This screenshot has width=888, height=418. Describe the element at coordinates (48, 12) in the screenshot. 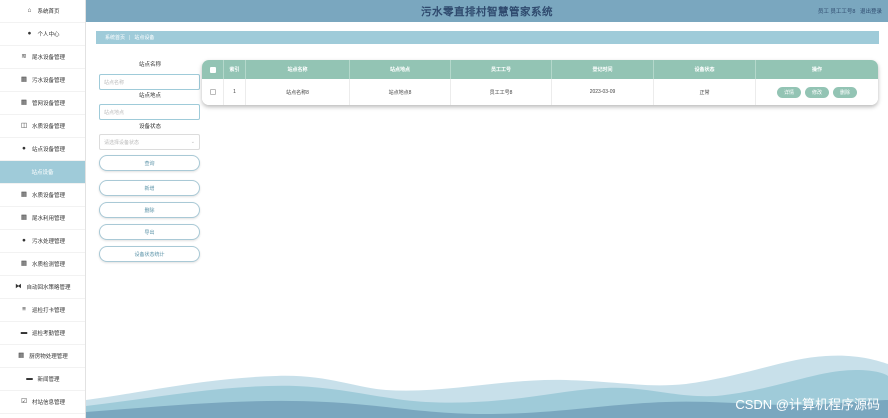

I see `sidebar-item-label: 系统首页` at that location.